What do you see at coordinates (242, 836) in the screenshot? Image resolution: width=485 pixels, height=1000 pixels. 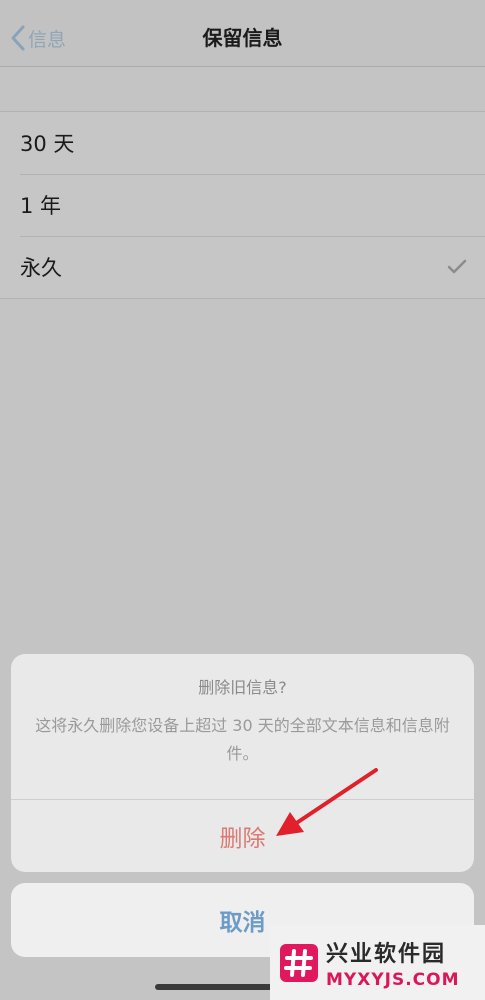 I see `delete-button: 删除` at bounding box center [242, 836].